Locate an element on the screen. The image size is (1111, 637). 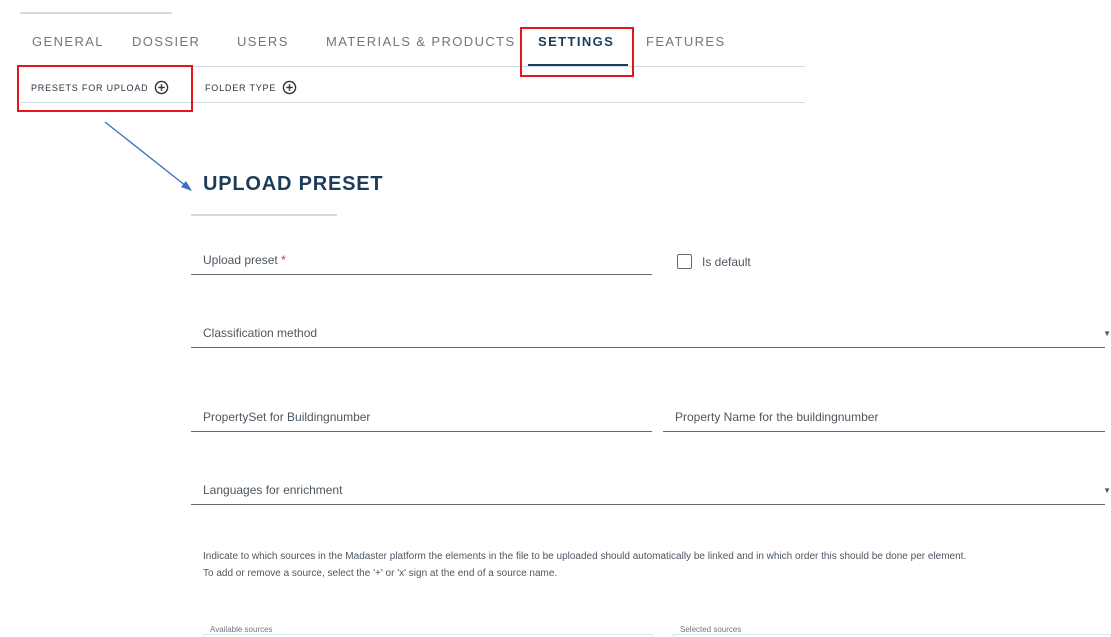
property-name-label: Property Name for the buildingnumber is located at coordinates (777, 417).